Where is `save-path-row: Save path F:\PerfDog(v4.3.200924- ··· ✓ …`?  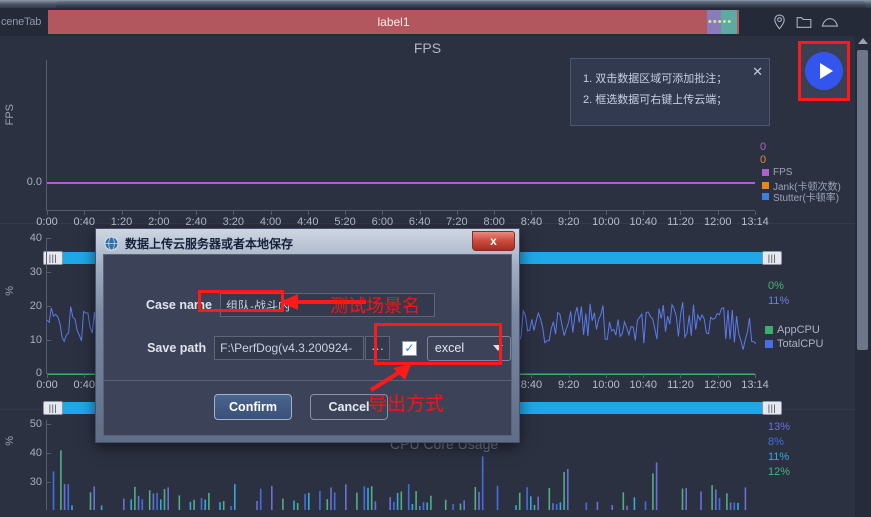 save-path-row: Save path F:\PerfDog(v4.3.200924- ··· ✓ … is located at coordinates (308, 348).